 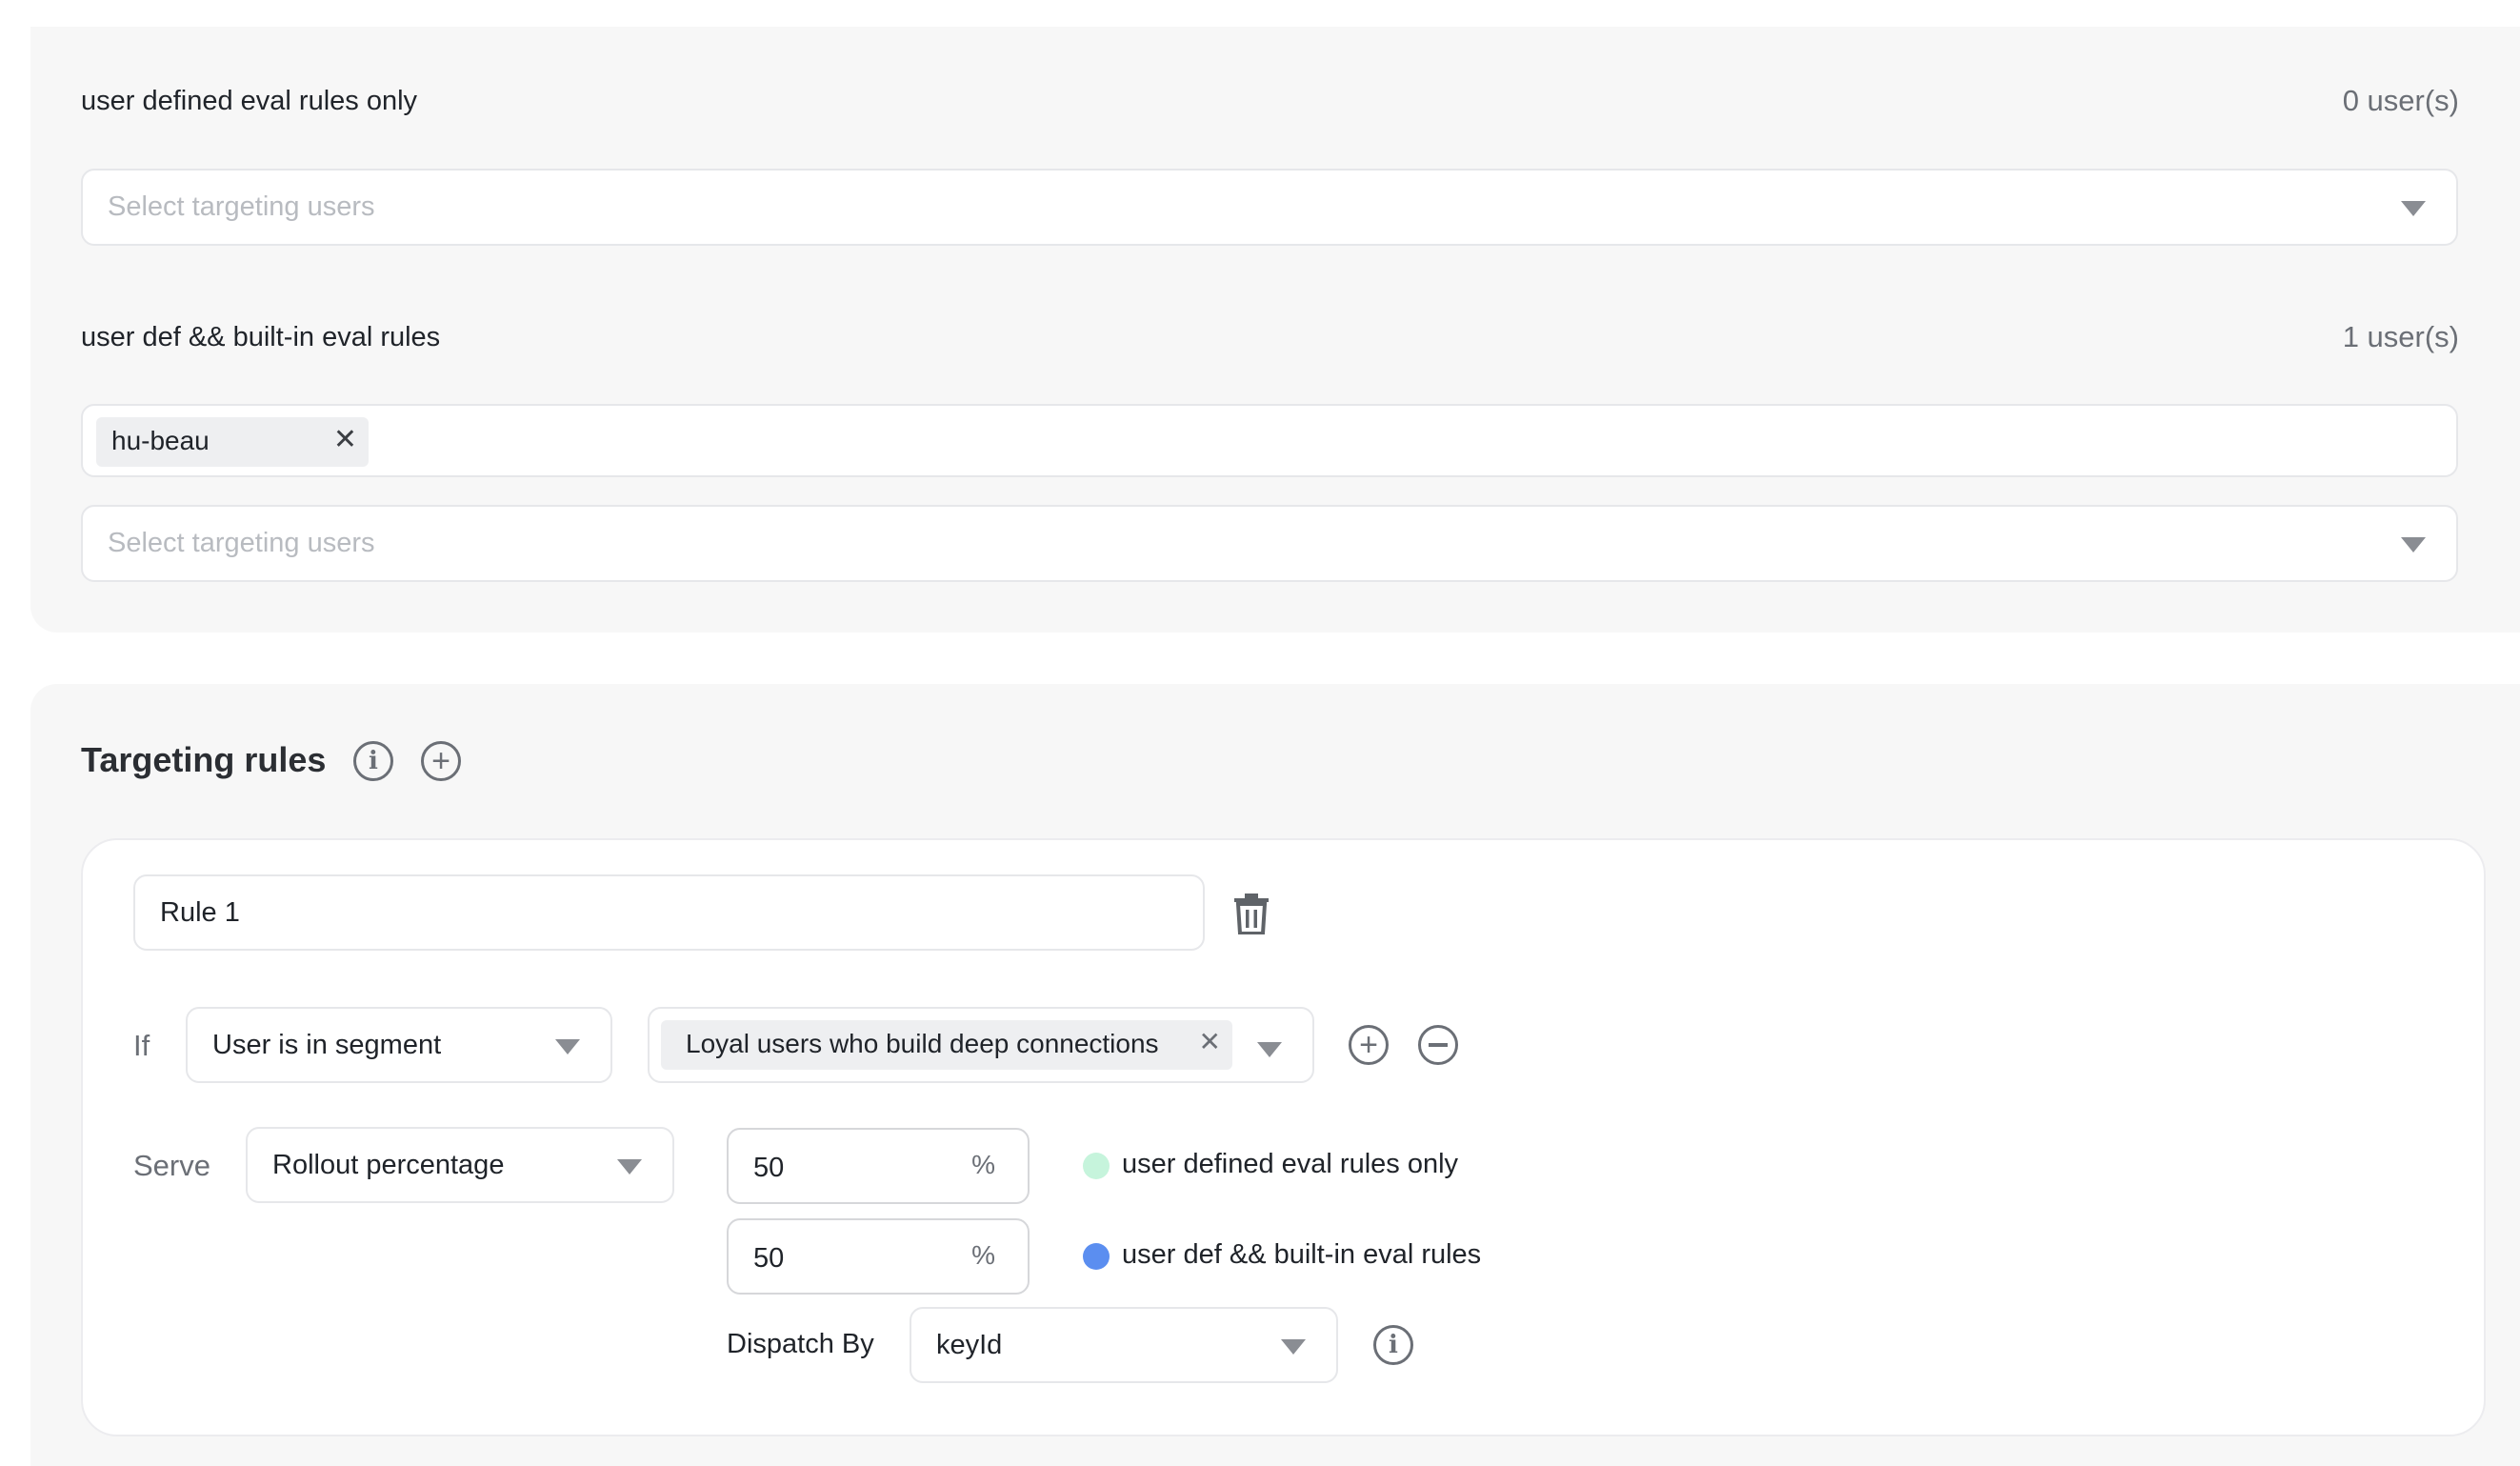 What do you see at coordinates (141, 1045) in the screenshot?
I see `if-label: If` at bounding box center [141, 1045].